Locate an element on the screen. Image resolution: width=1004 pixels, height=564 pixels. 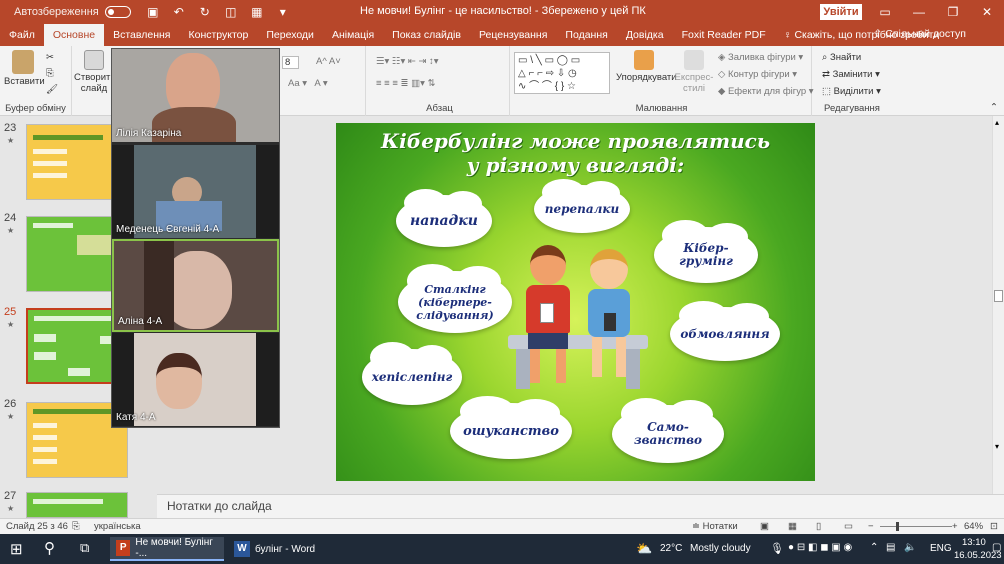
slide-counter: Слайд 25 з 46 is located at coordinates (37, 526).